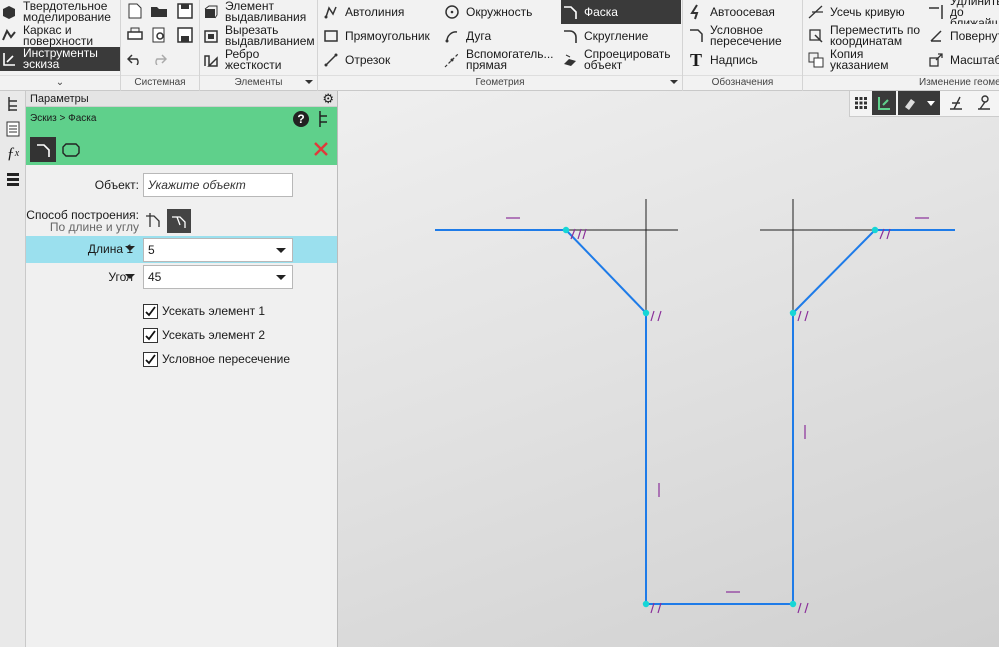  I want to click on layers-icon, so click(13, 178).